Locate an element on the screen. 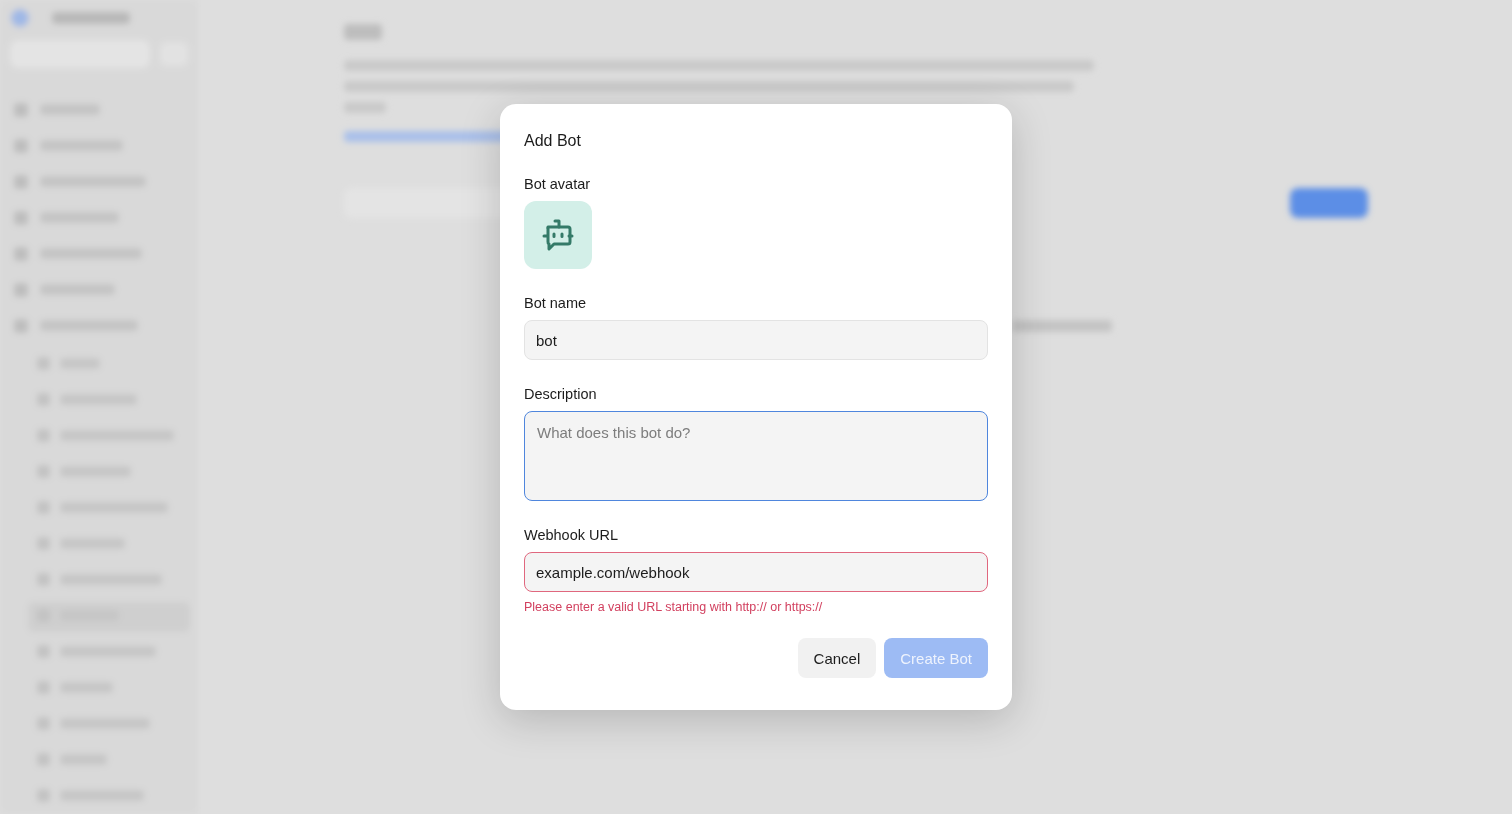  field-label: Bot name is located at coordinates (555, 303).